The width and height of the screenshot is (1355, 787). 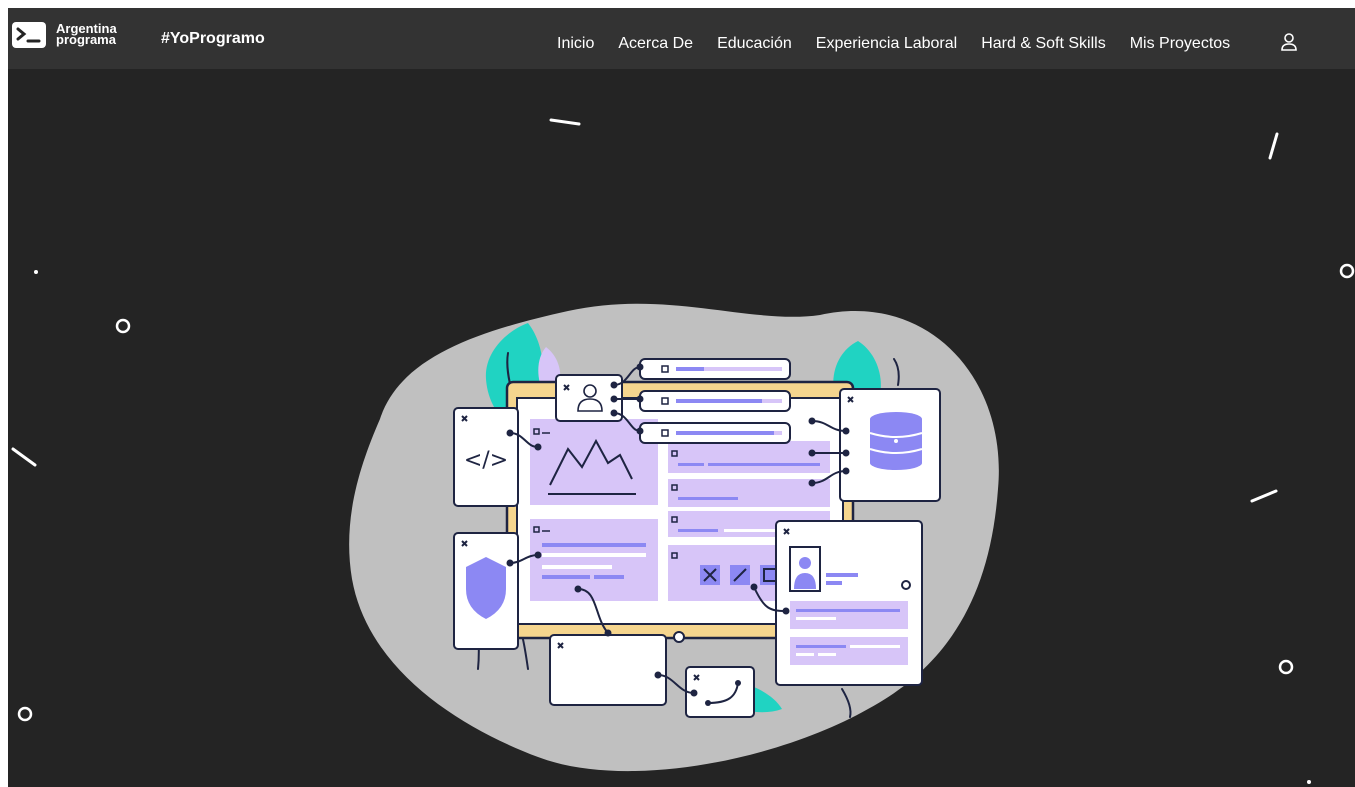 What do you see at coordinates (486, 591) in the screenshot?
I see `shield-window` at bounding box center [486, 591].